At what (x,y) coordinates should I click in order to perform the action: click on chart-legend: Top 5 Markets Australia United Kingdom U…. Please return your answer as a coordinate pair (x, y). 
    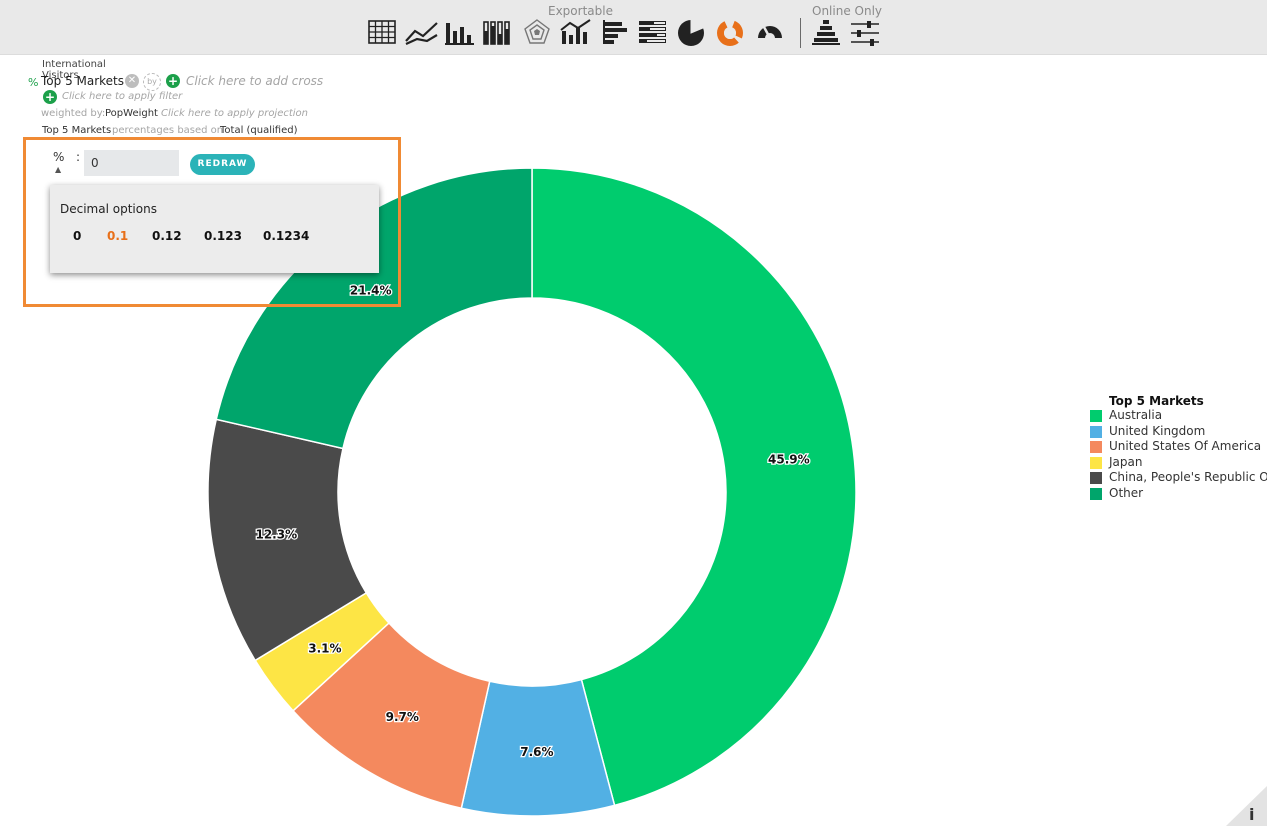
    Looking at the image, I should click on (1178, 447).